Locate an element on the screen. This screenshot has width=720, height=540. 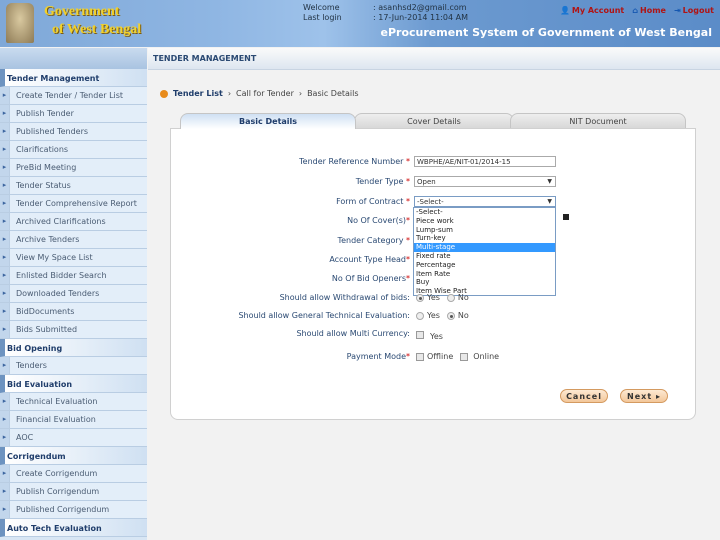
sidebar-item-label: Create Corrigendum is located at coordinates (78, 473).